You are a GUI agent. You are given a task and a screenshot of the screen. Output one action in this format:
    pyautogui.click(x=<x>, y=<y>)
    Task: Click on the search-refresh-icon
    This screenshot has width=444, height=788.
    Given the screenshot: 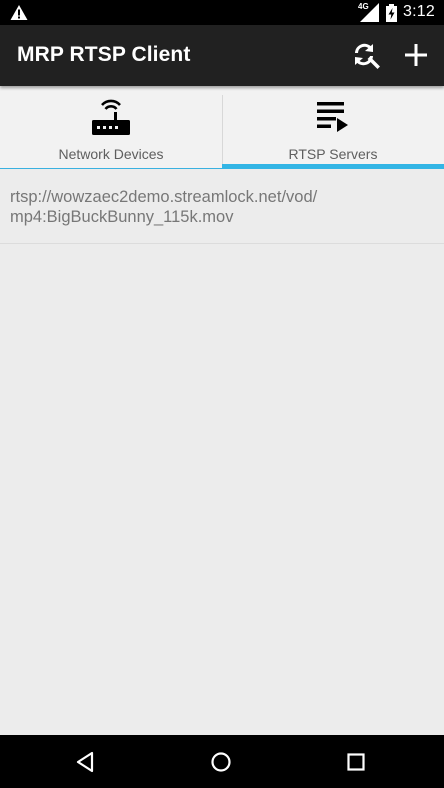 What is the action you would take?
    pyautogui.click(x=367, y=56)
    